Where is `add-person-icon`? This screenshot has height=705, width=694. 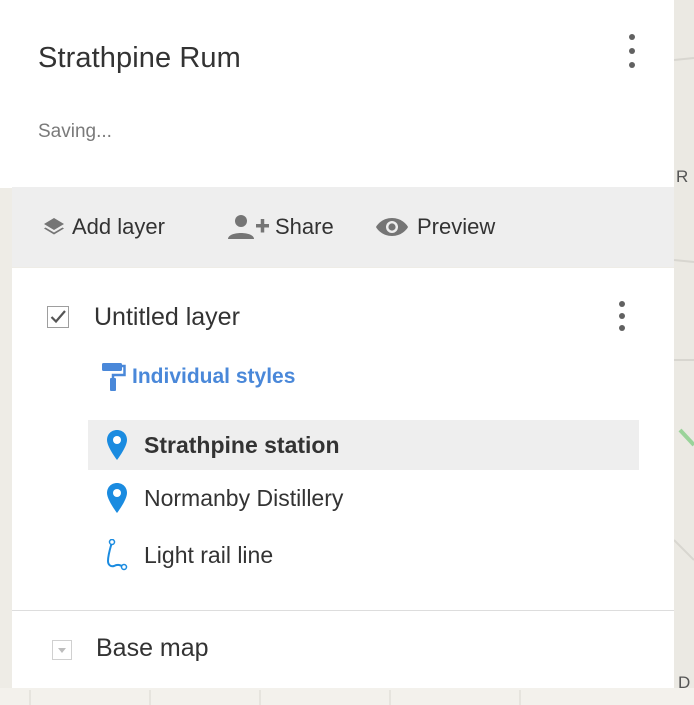 add-person-icon is located at coordinates (248, 227).